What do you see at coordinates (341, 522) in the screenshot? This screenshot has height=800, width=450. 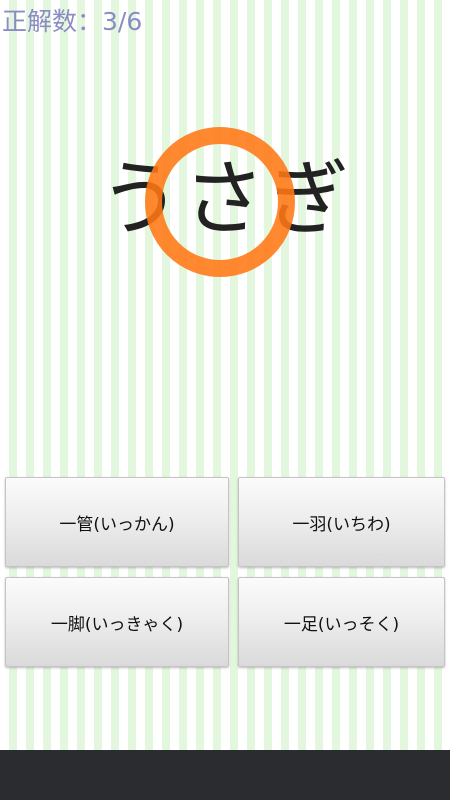 I see `answer-button-2: 一羽(いちわ)` at bounding box center [341, 522].